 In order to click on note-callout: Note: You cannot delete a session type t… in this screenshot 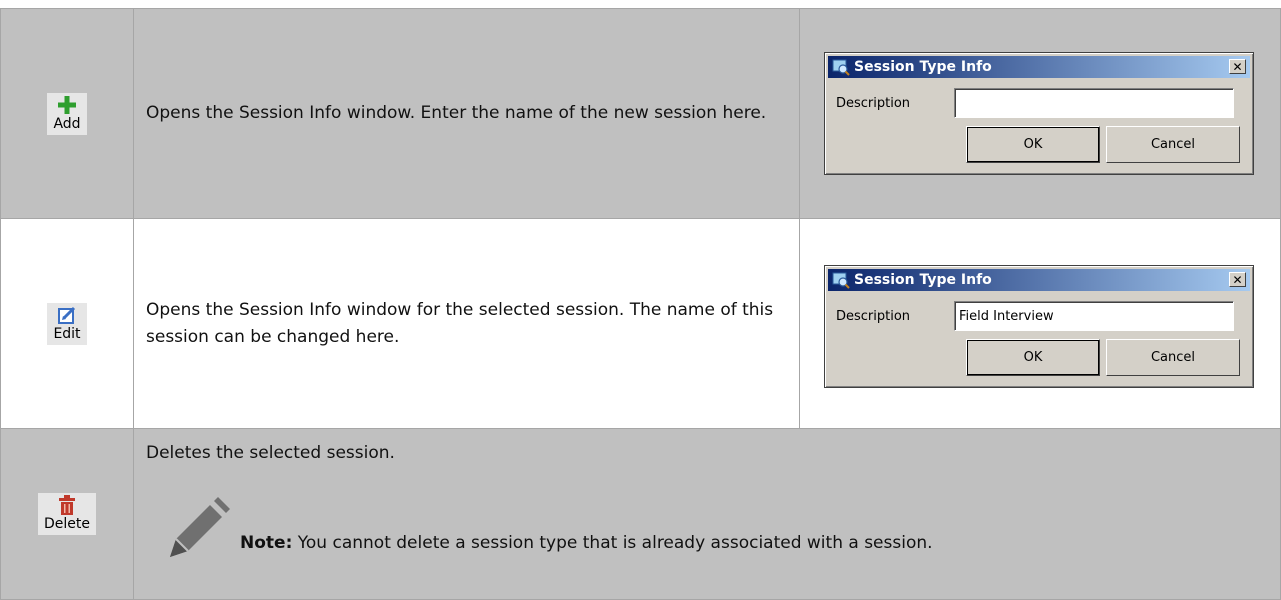, I will do `click(547, 530)`.